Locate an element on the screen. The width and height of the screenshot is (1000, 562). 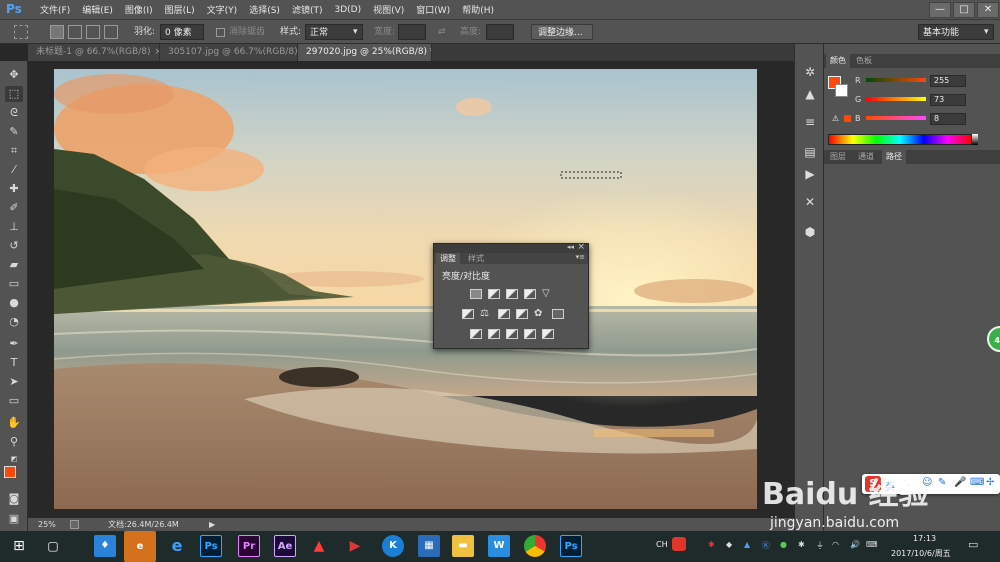
move-tool-icon: ✥ is located at coordinates (14, 75).